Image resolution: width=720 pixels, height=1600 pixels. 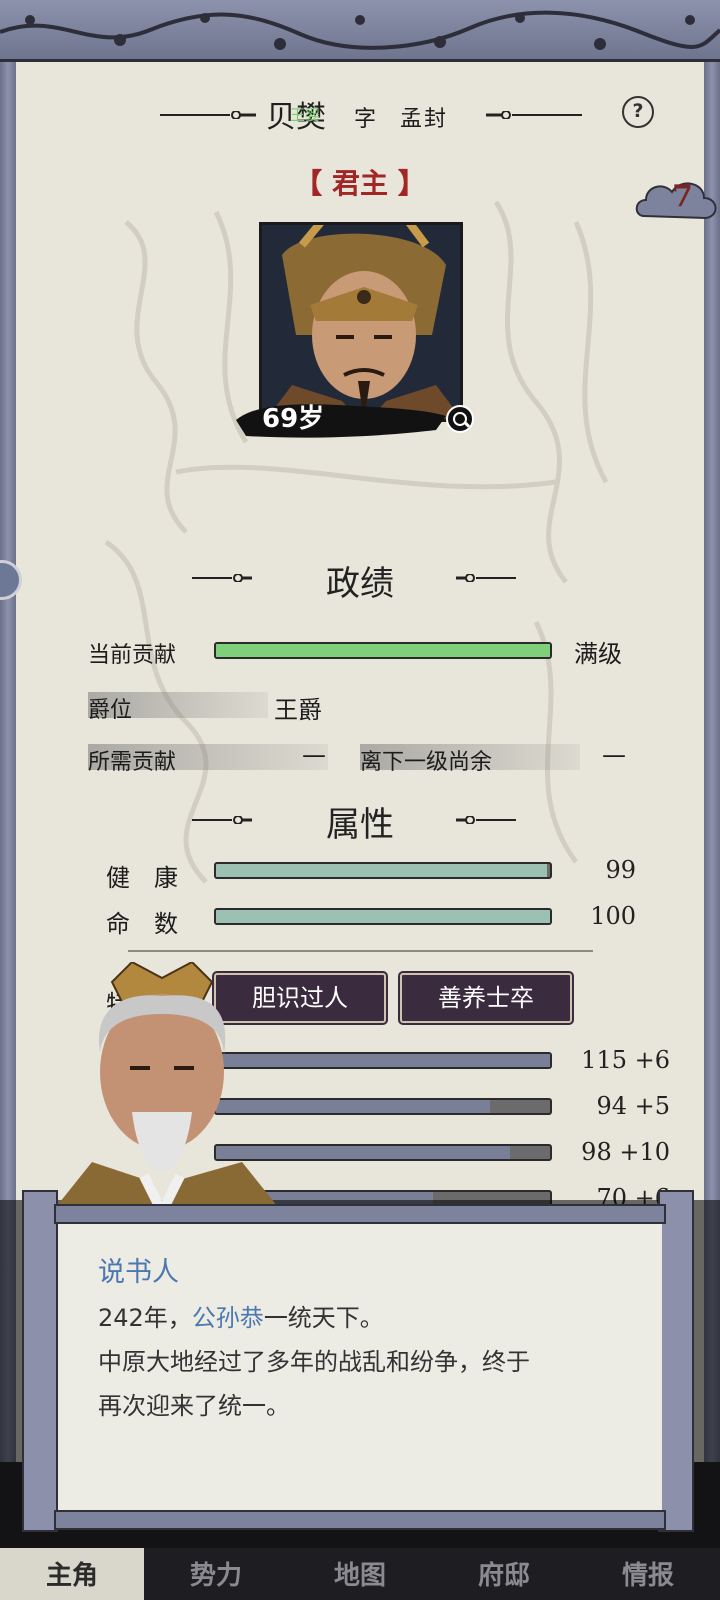 I want to click on governance-section-title: 政绩, so click(x=360, y=584).